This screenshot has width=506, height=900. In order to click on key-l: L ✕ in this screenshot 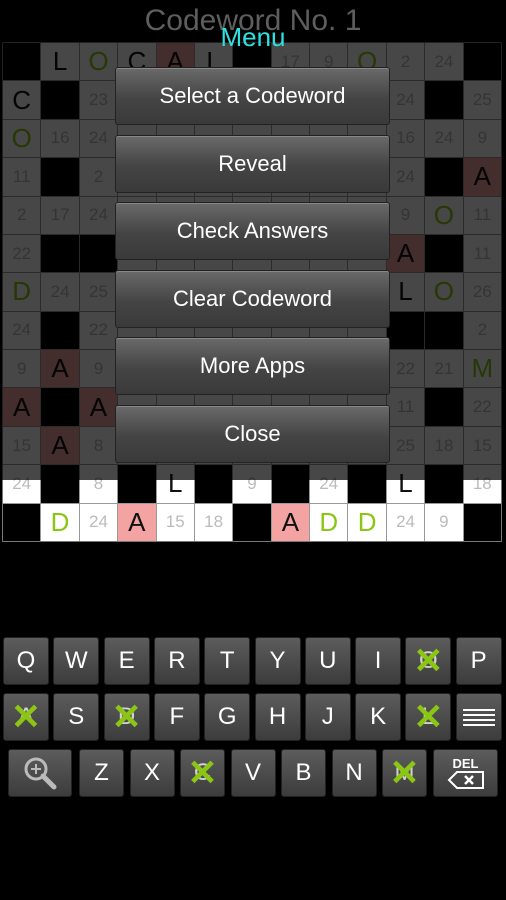, I will do `click(428, 717)`.